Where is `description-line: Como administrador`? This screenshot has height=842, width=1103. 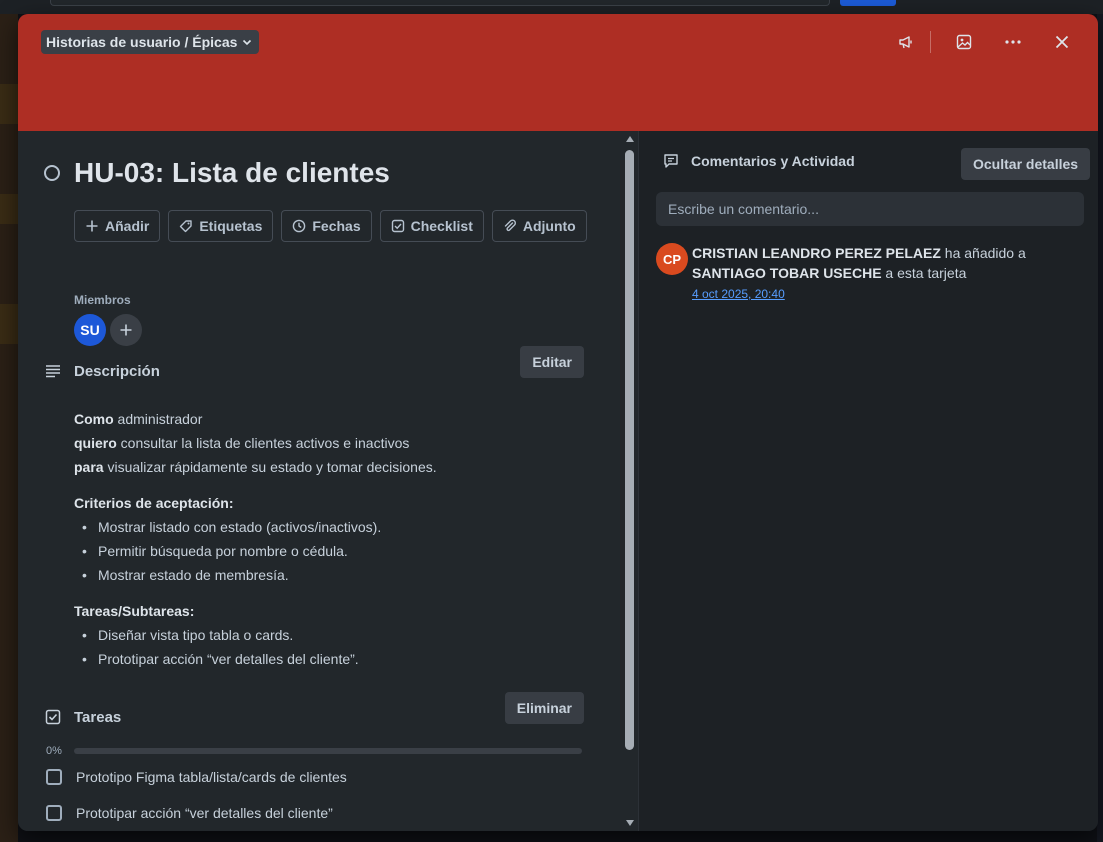 description-line: Como administrador is located at coordinates (334, 419).